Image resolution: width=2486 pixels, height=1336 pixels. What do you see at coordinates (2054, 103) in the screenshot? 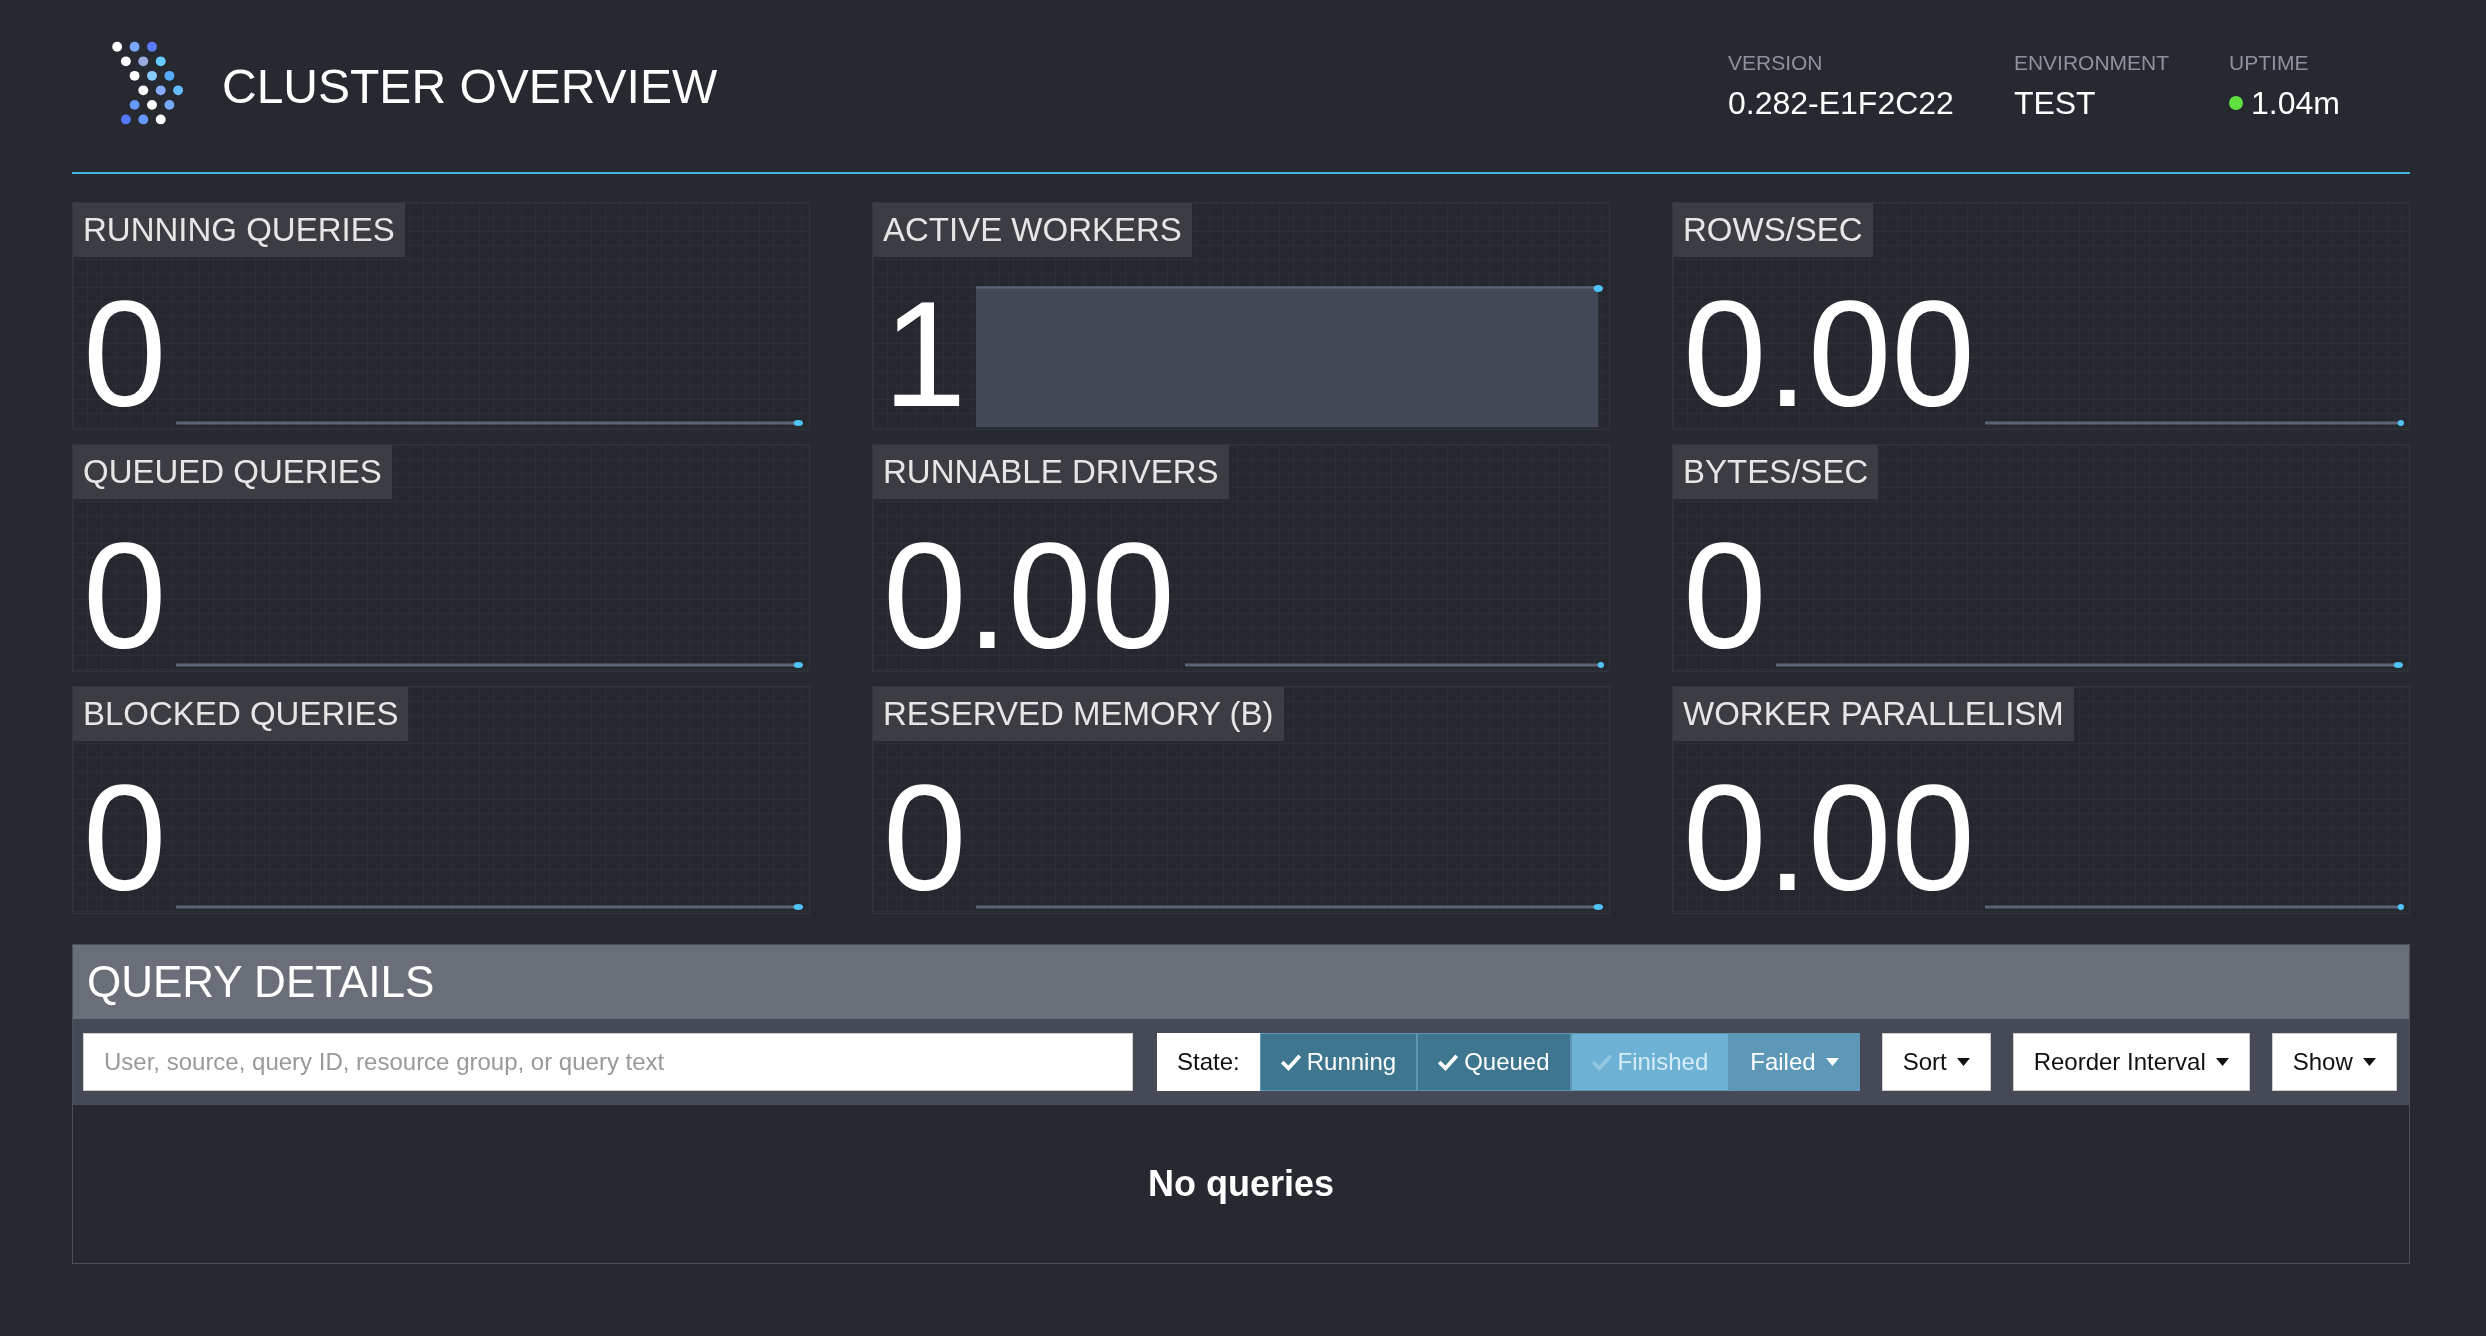
I see `stat-value: TEST` at bounding box center [2054, 103].